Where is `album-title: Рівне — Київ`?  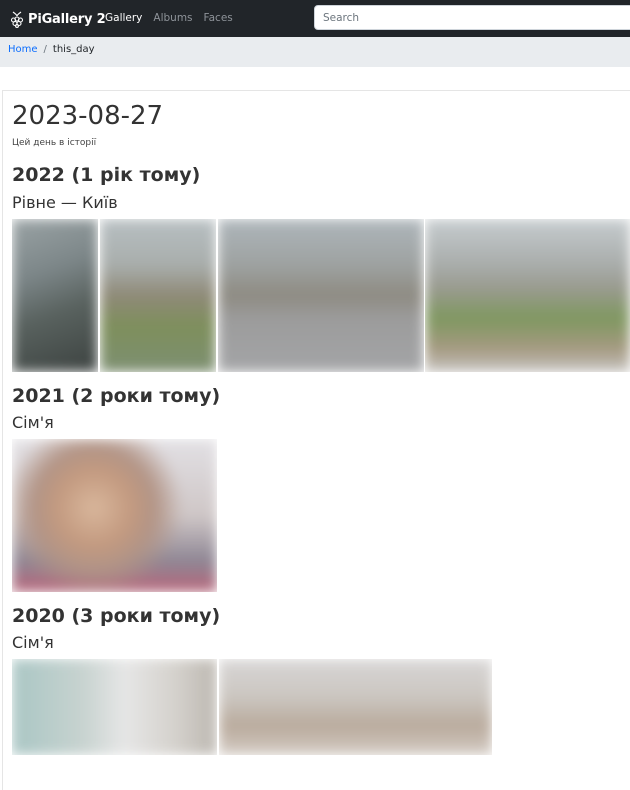
album-title: Рівне — Київ is located at coordinates (65, 203).